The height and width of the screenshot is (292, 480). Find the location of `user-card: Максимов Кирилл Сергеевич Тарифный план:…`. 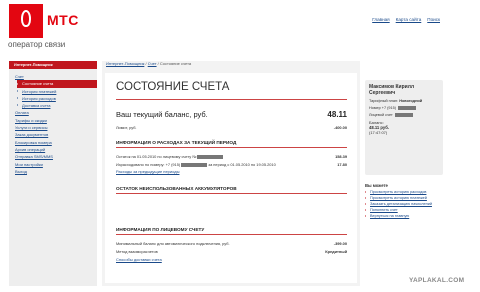

user-card: Максимов Кирилл Сергеевич Тарифный план:… is located at coordinates (404, 127).